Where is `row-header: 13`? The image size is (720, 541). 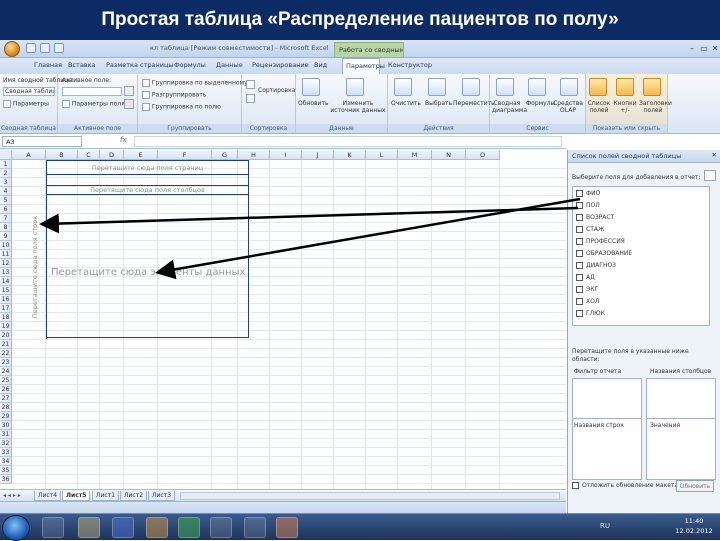 row-header: 13 is located at coordinates (6, 272).